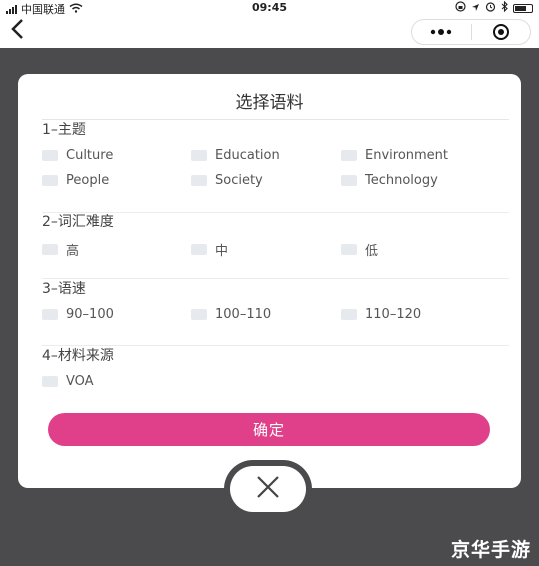 The height and width of the screenshot is (566, 539). What do you see at coordinates (460, 8) in the screenshot?
I see `lock-rotation-icon` at bounding box center [460, 8].